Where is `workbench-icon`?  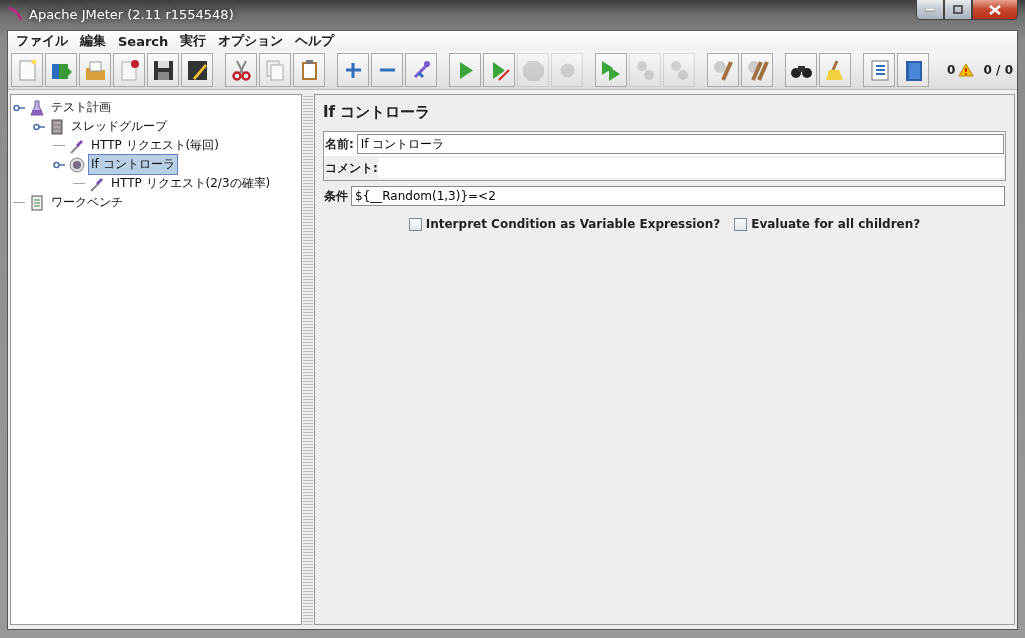
workbench-icon is located at coordinates (37, 202).